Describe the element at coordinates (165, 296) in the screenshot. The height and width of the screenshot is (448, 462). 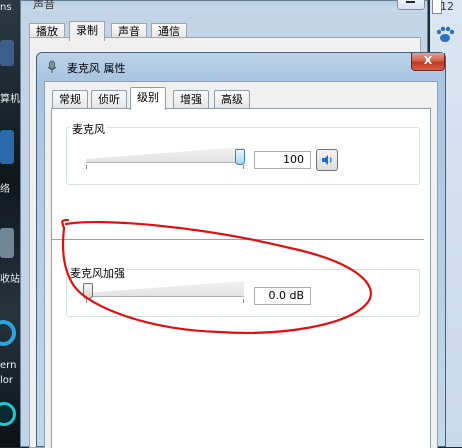
I see `boost-slider-base` at that location.